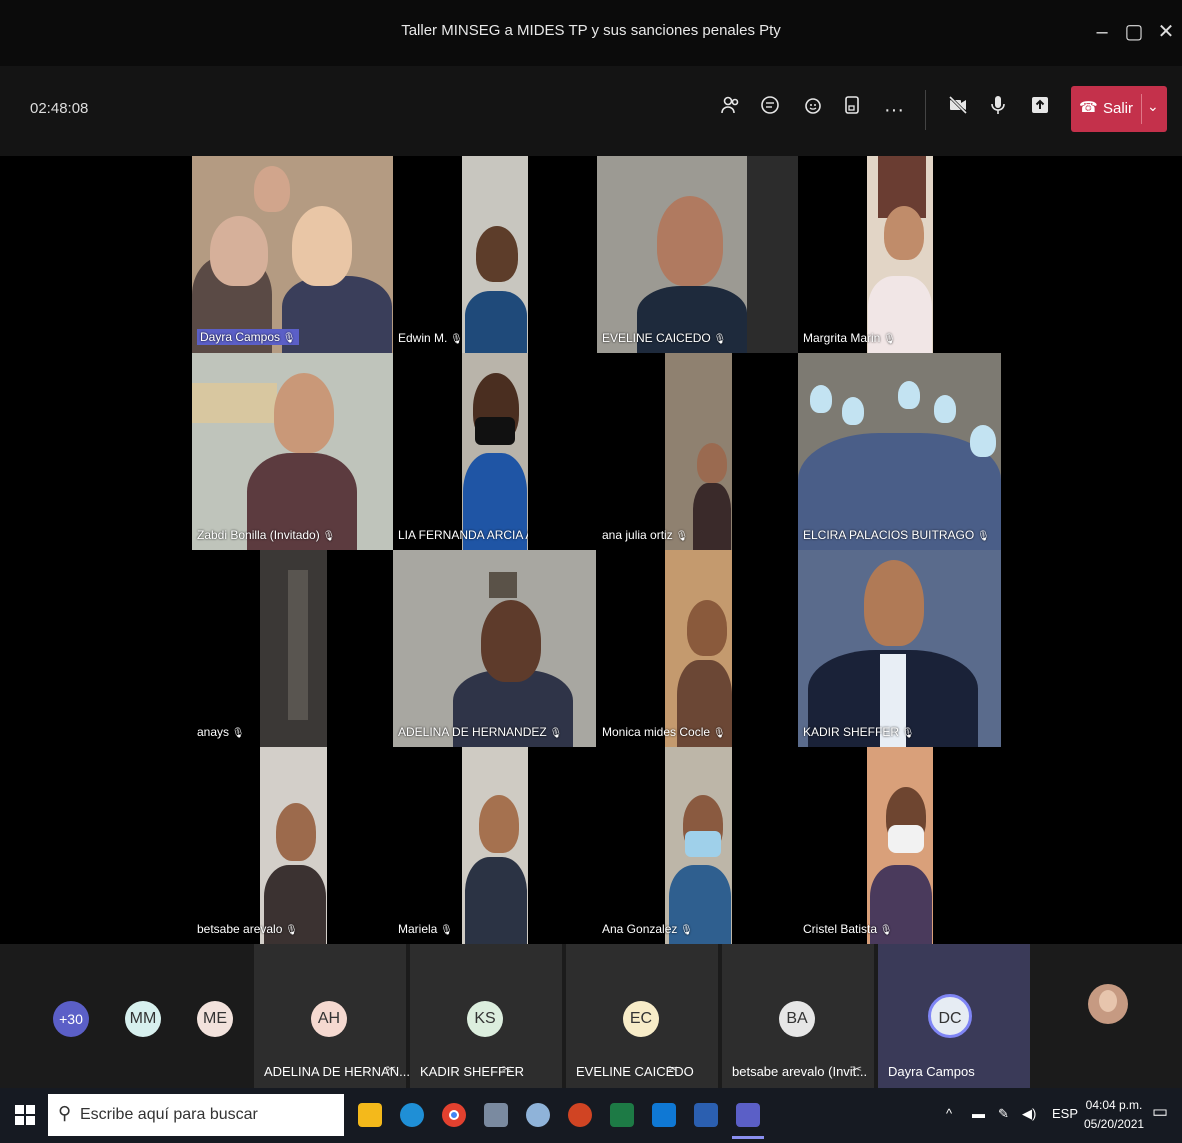  What do you see at coordinates (425, 929) in the screenshot?
I see `participant-name: Mariela 🎙` at bounding box center [425, 929].